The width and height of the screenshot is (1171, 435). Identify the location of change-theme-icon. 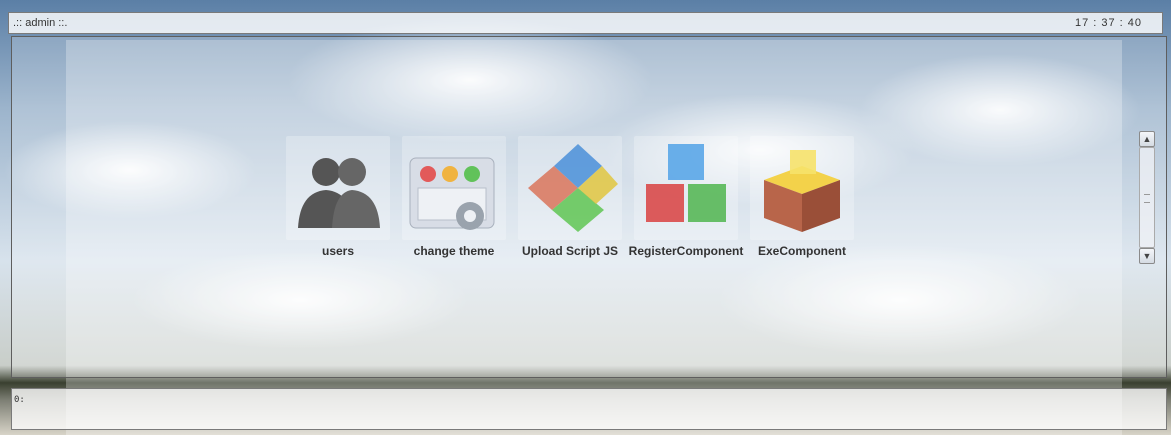
(452, 193).